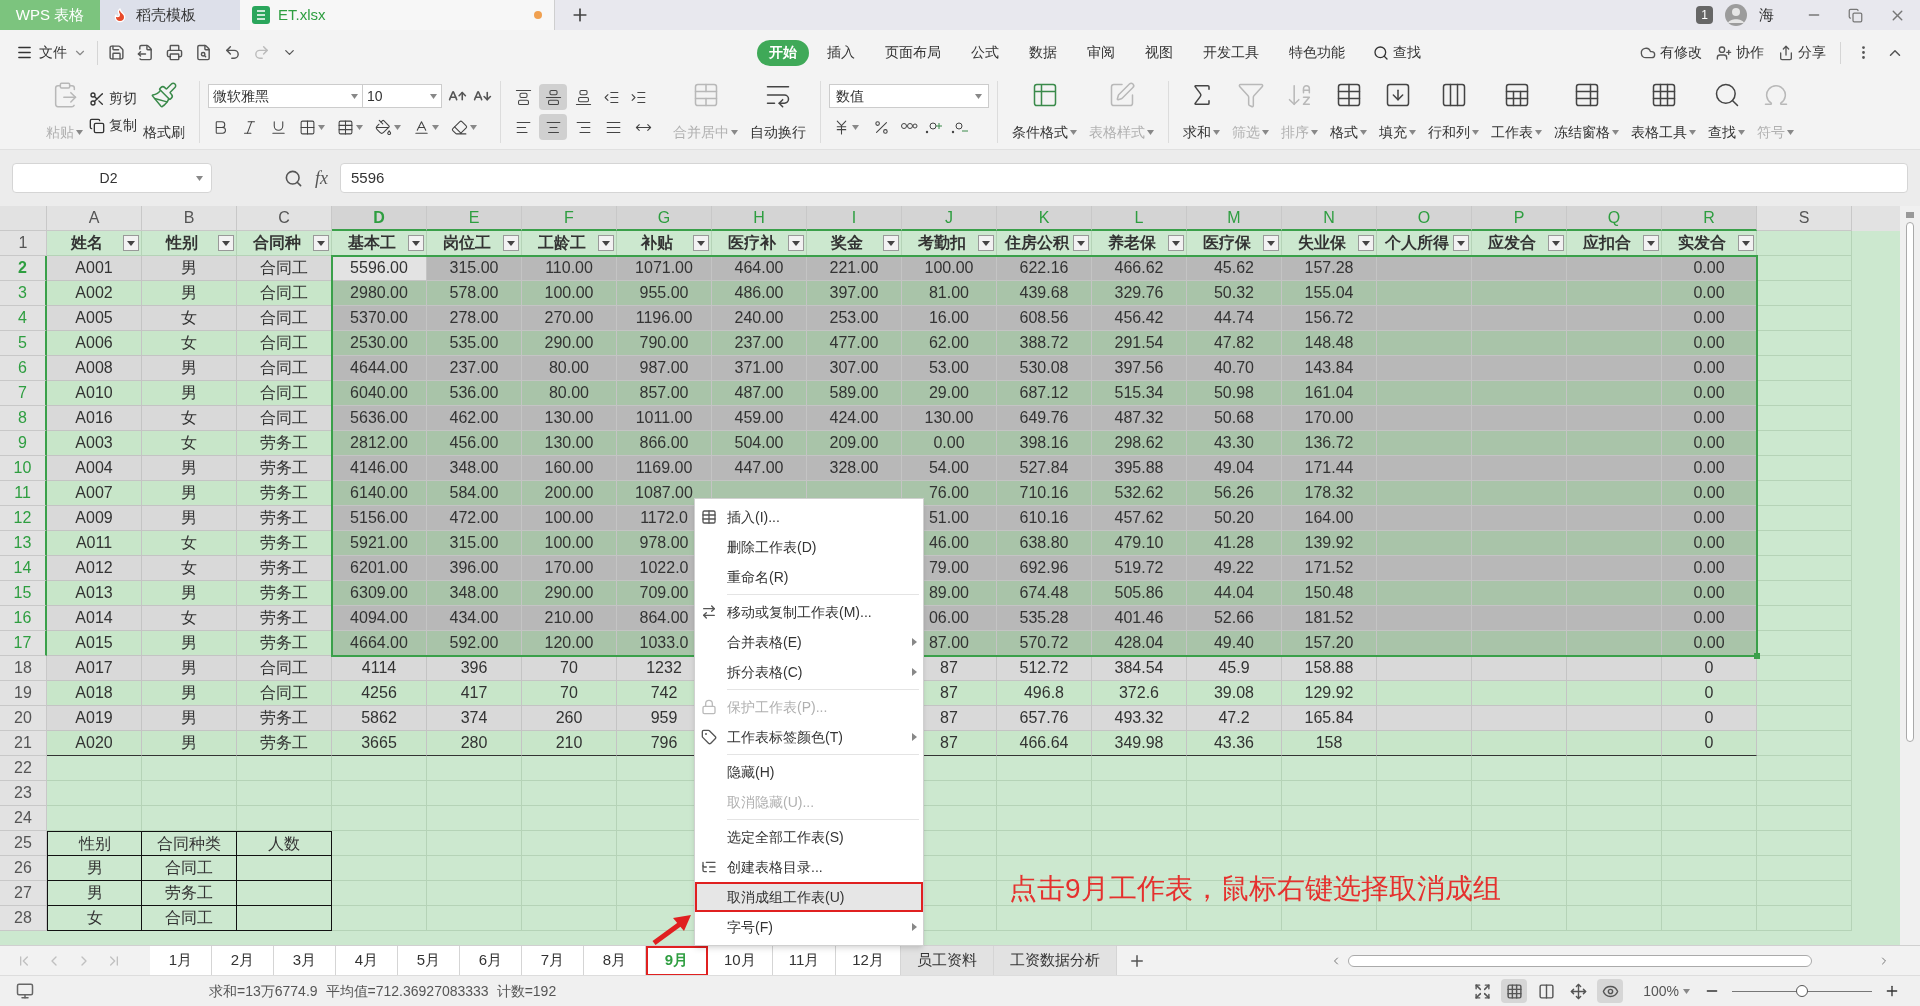 This screenshot has height=1006, width=1920. What do you see at coordinates (1044, 268) in the screenshot?
I see `table-cell: 622.16` at bounding box center [1044, 268].